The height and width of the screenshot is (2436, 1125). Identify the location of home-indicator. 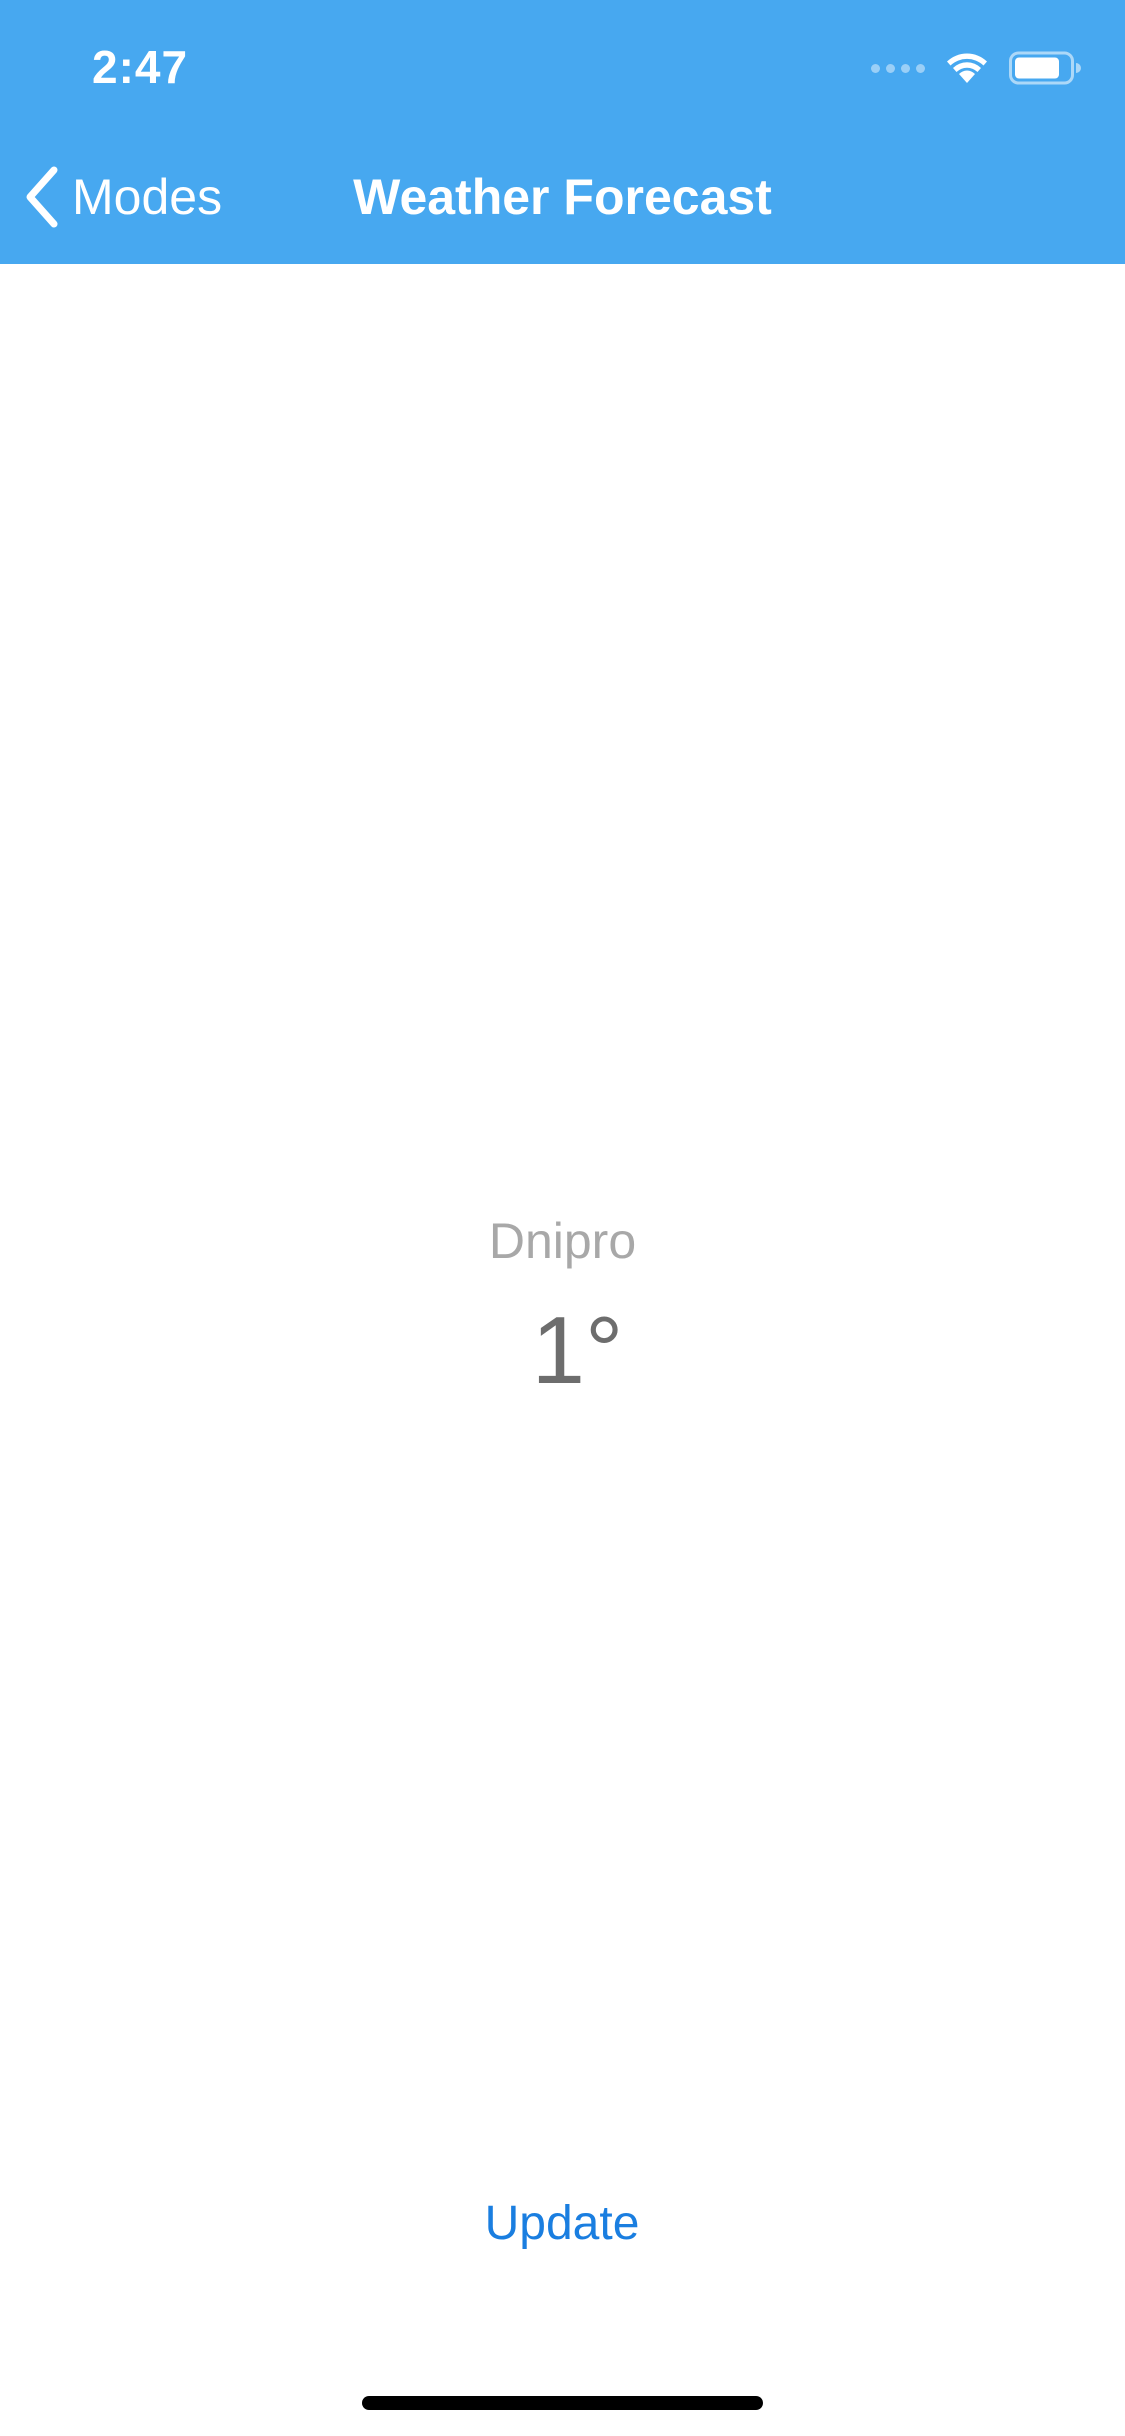
(562, 2403).